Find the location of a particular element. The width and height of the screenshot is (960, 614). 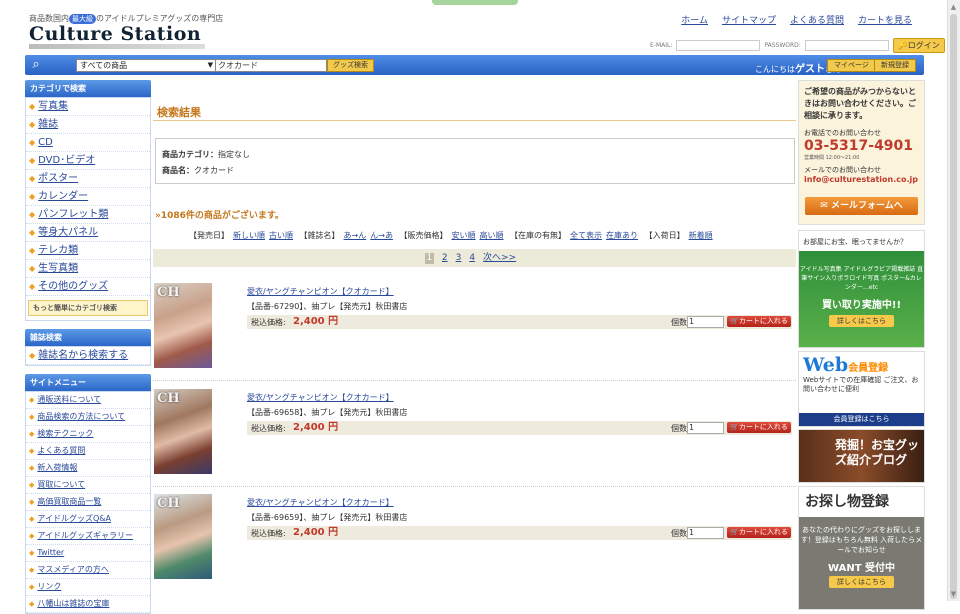

item-divider is located at coordinates (474, 380).